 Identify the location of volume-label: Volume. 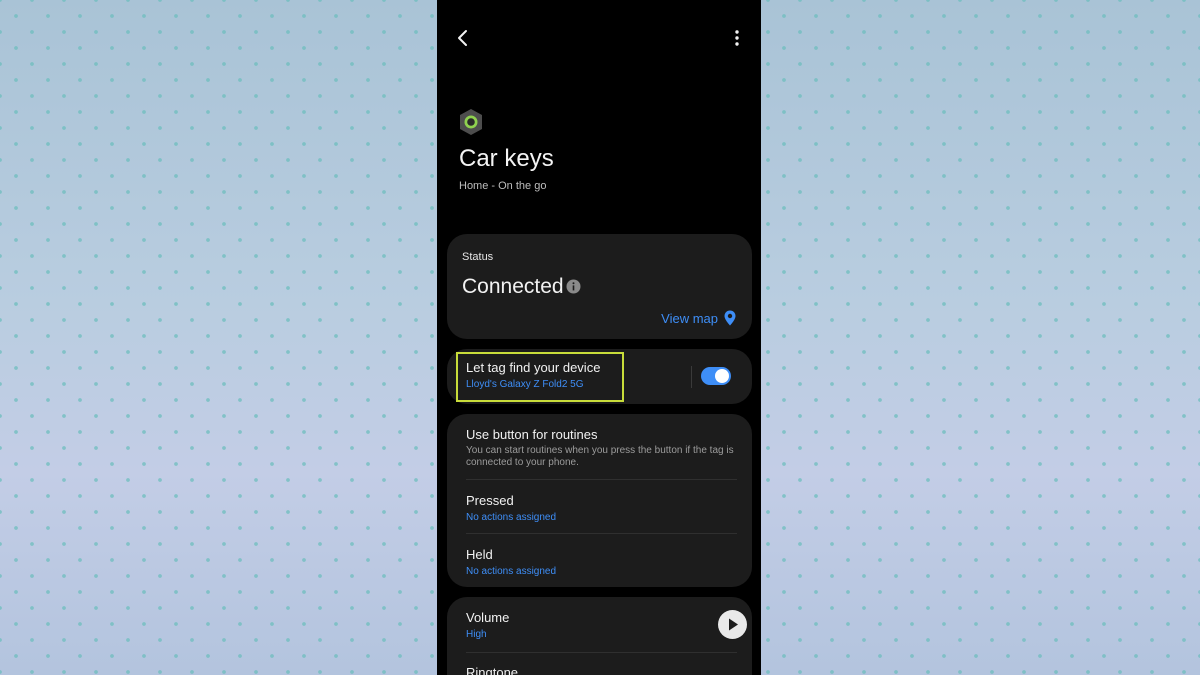
(488, 617).